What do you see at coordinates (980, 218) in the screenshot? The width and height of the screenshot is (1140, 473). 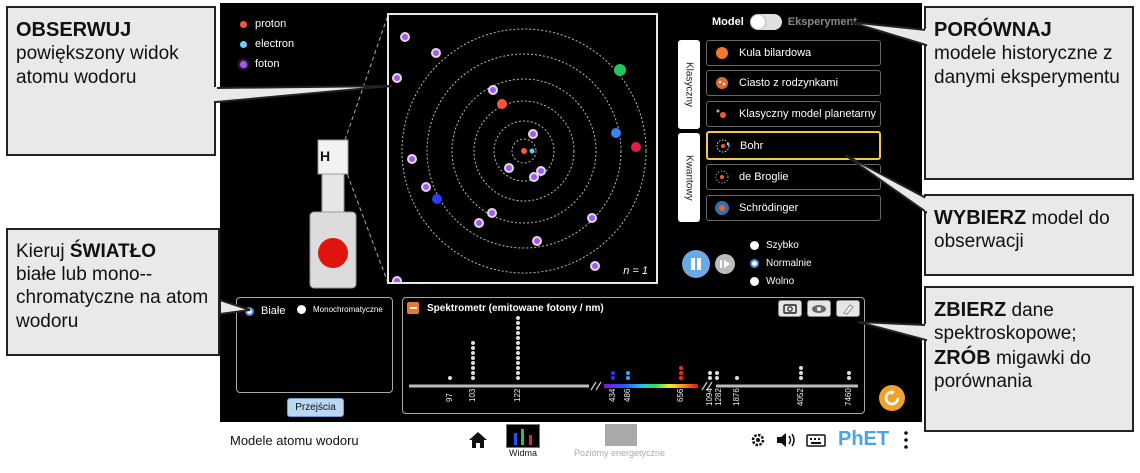 I see `callout-select-bold: WYBIERZ` at bounding box center [980, 218].